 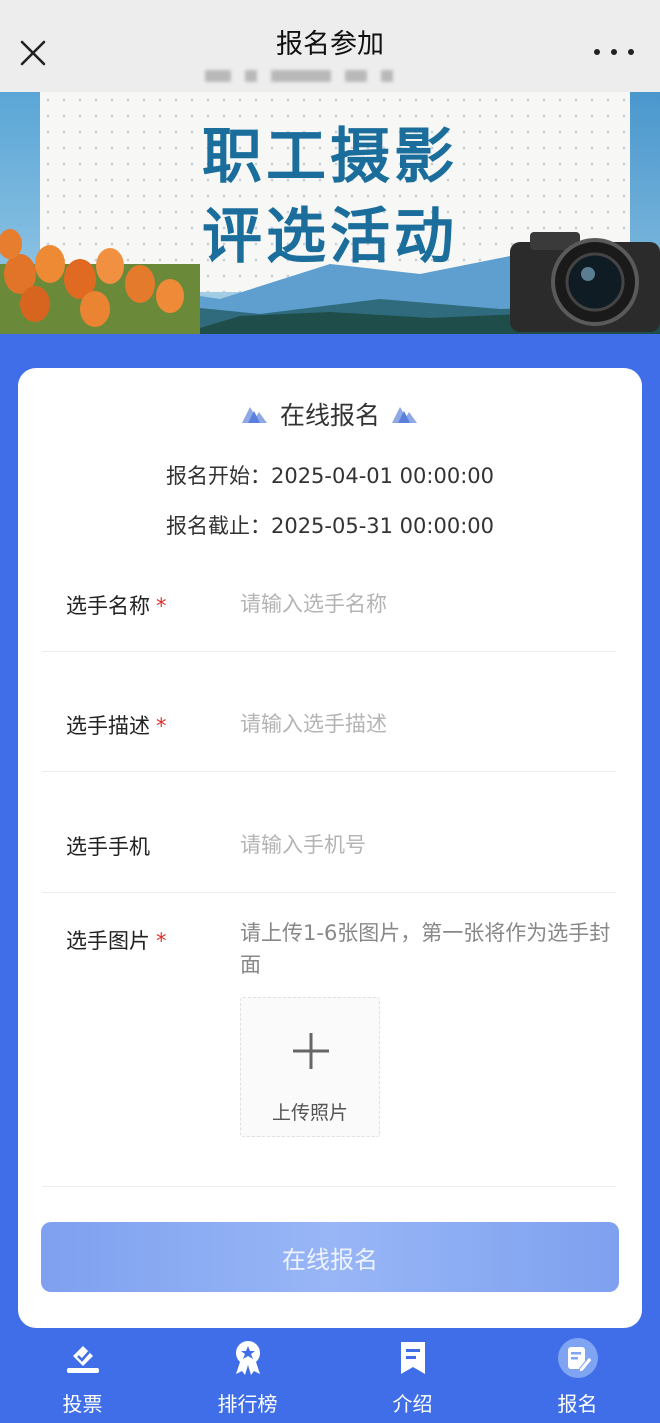 I want to click on photo-upload-hint: 请上传1-6张图片，第一张将作为选手封面, so click(x=425, y=949).